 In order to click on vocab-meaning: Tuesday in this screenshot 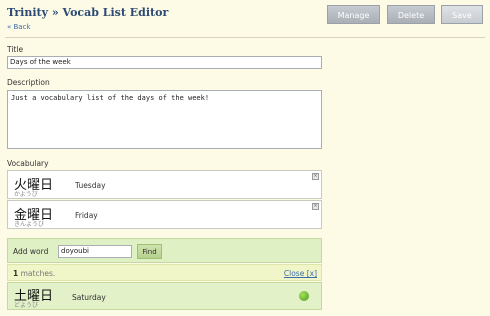, I will do `click(90, 185)`.